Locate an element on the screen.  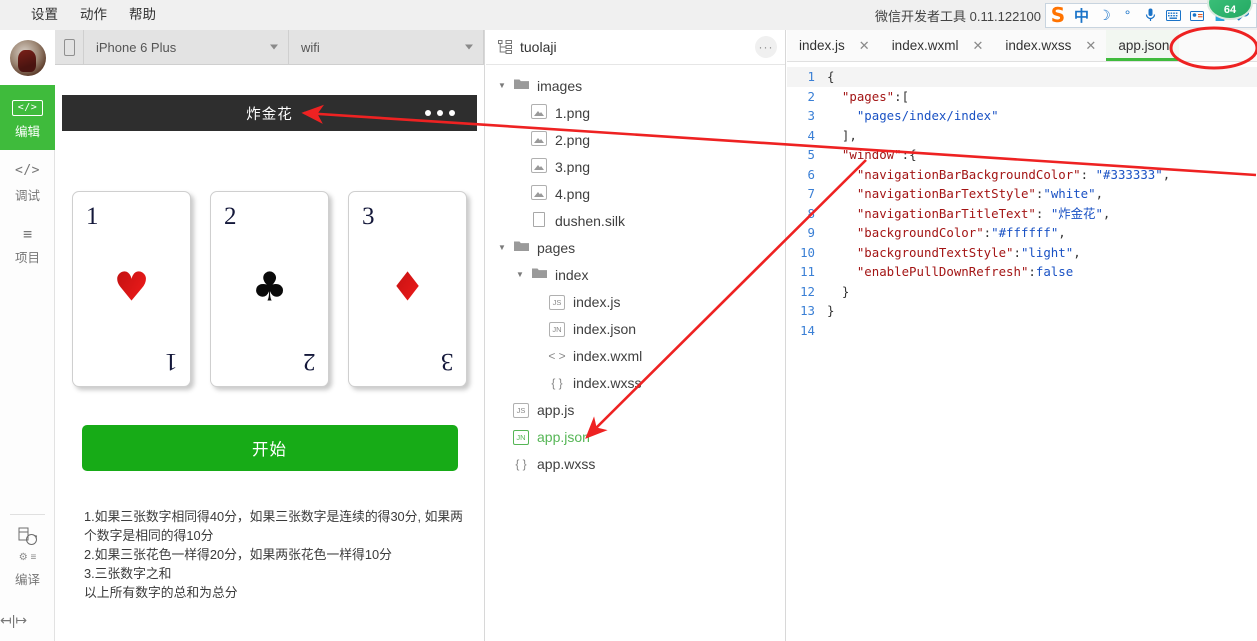
editor-tab-bar: index.js ✕ index.wxml ✕ index.wxss ✕ app.json is located at coordinates (1022, 46).